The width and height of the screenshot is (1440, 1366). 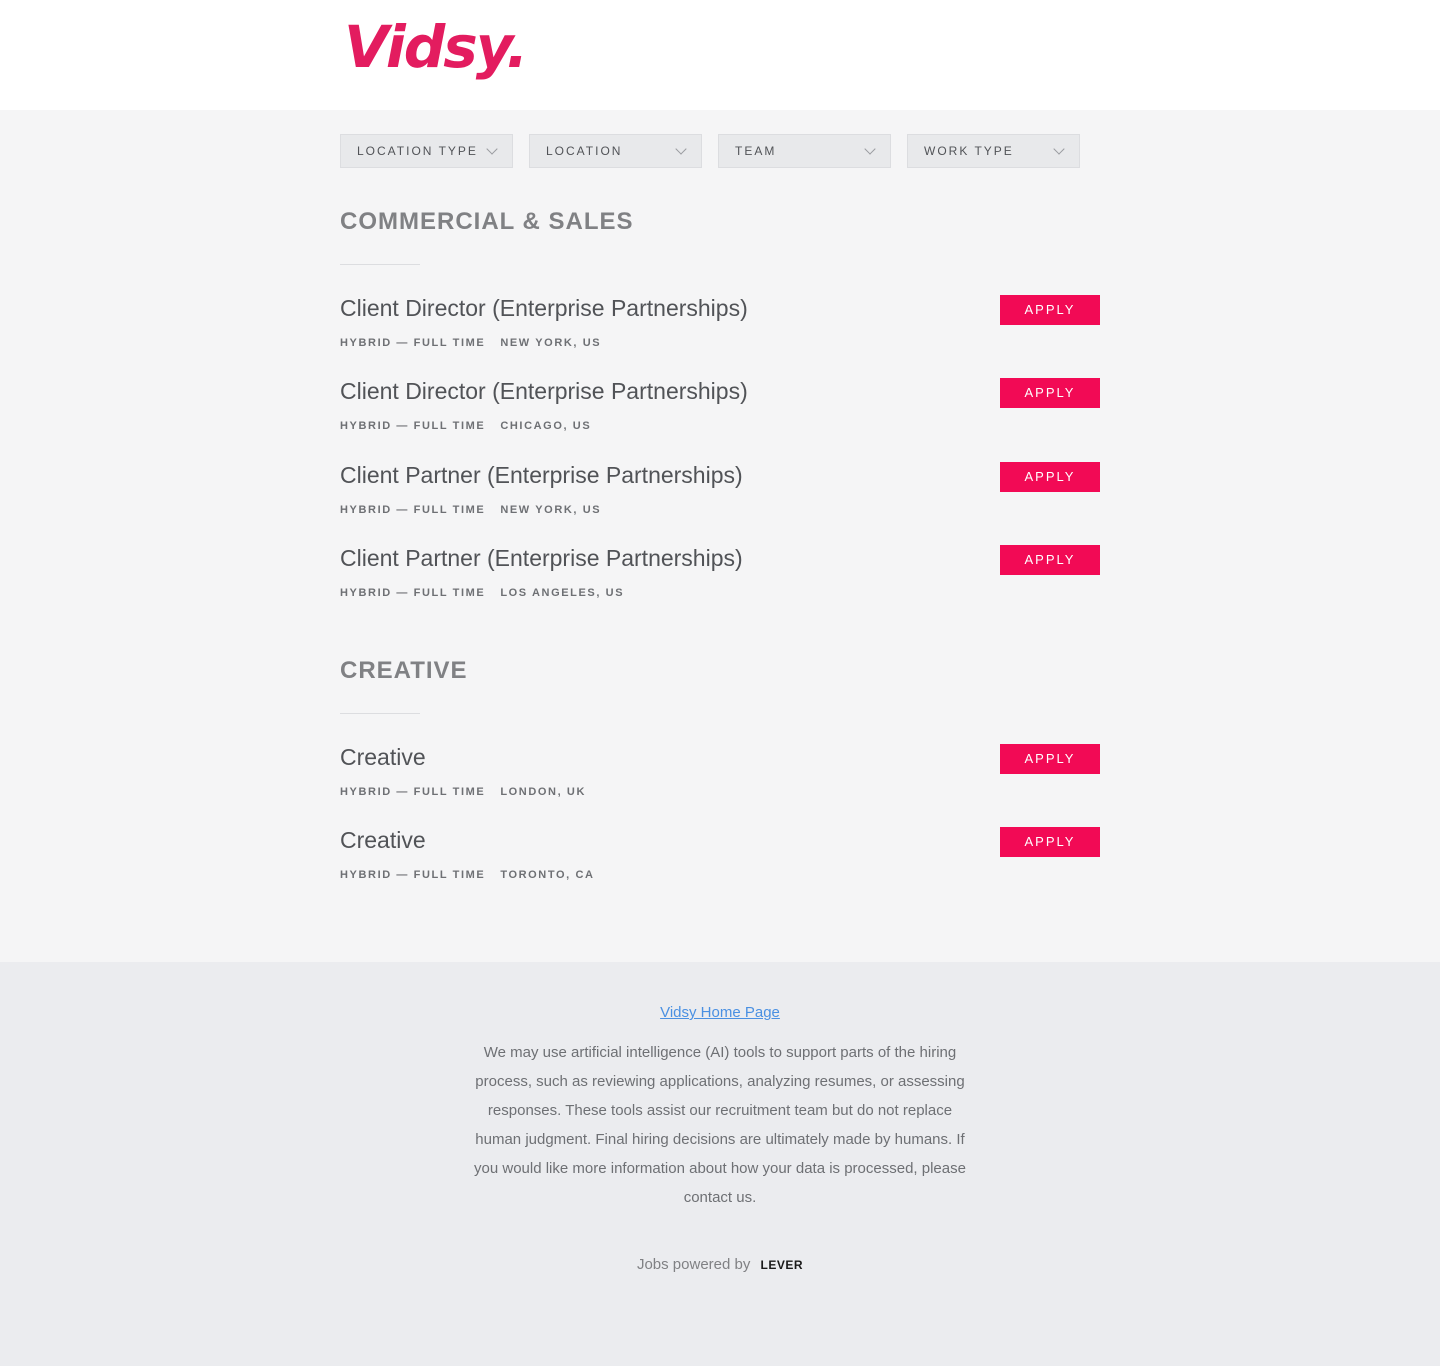 What do you see at coordinates (487, 221) in the screenshot?
I see `section-title-commercial: COMMERCIAL & SALES` at bounding box center [487, 221].